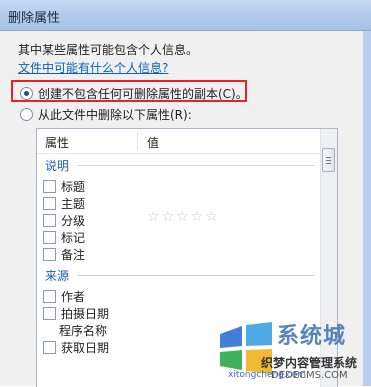  I want to click on column-value: 值, so click(153, 142).